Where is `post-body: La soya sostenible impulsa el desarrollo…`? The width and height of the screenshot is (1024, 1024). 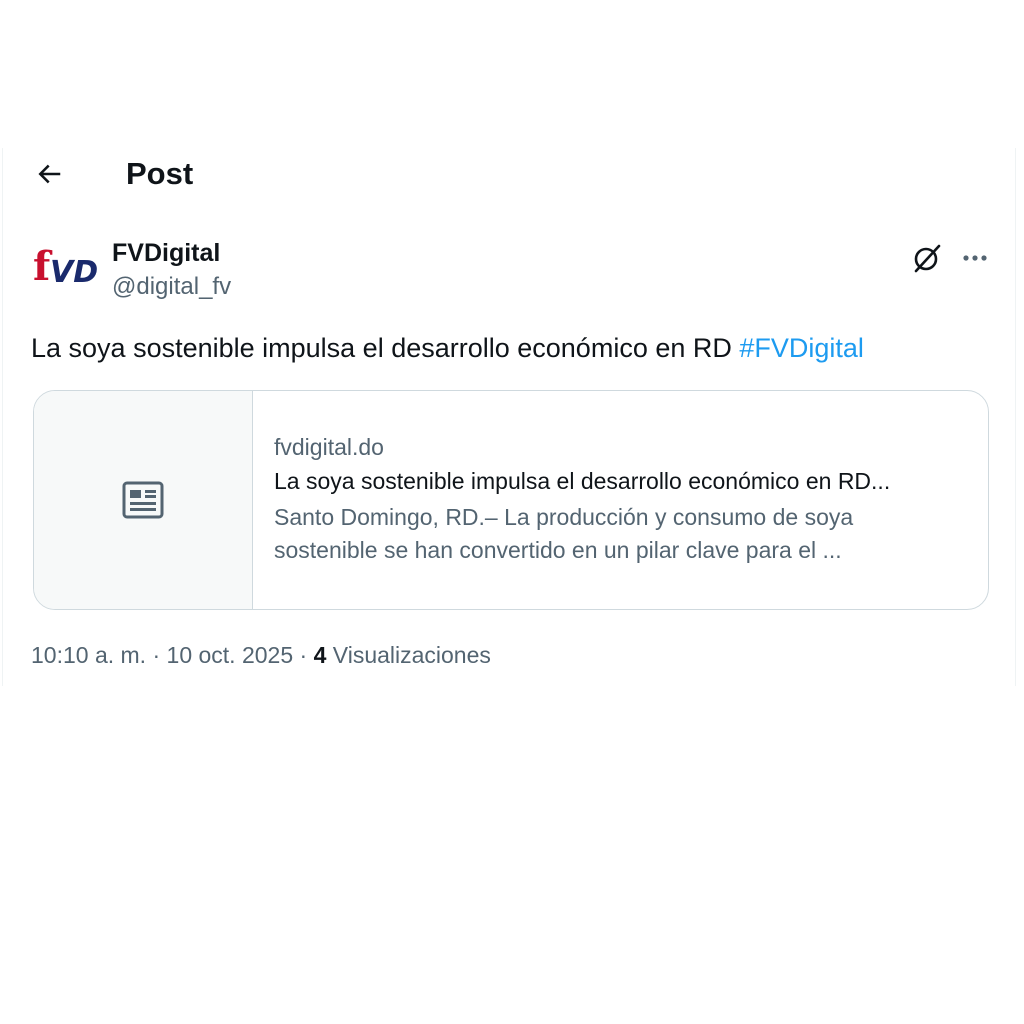
post-body: La soya sostenible impulsa el desarrollo… is located at coordinates (385, 348).